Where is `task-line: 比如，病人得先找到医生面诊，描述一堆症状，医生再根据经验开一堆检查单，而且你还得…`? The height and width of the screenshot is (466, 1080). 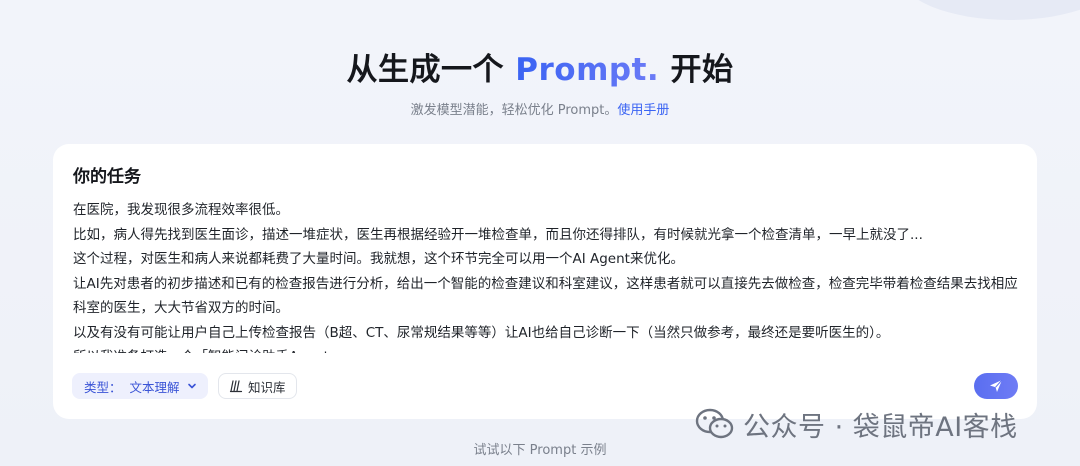
task-line: 比如，病人得先找到医生面诊，描述一堆症状，医生再根据经验开一堆检查单，而且你还得… is located at coordinates (498, 234).